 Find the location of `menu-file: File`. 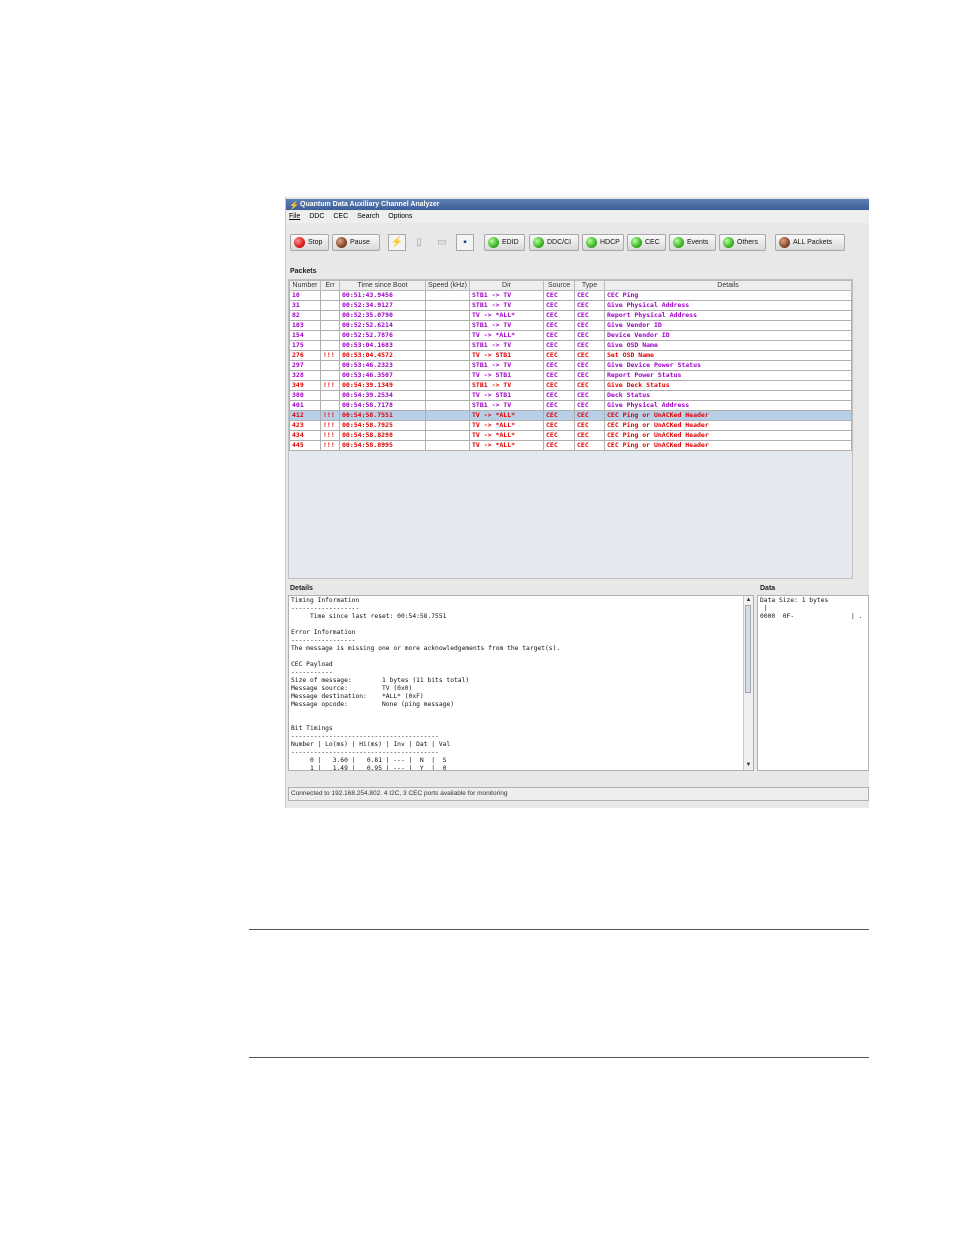

menu-file: File is located at coordinates (294, 216).